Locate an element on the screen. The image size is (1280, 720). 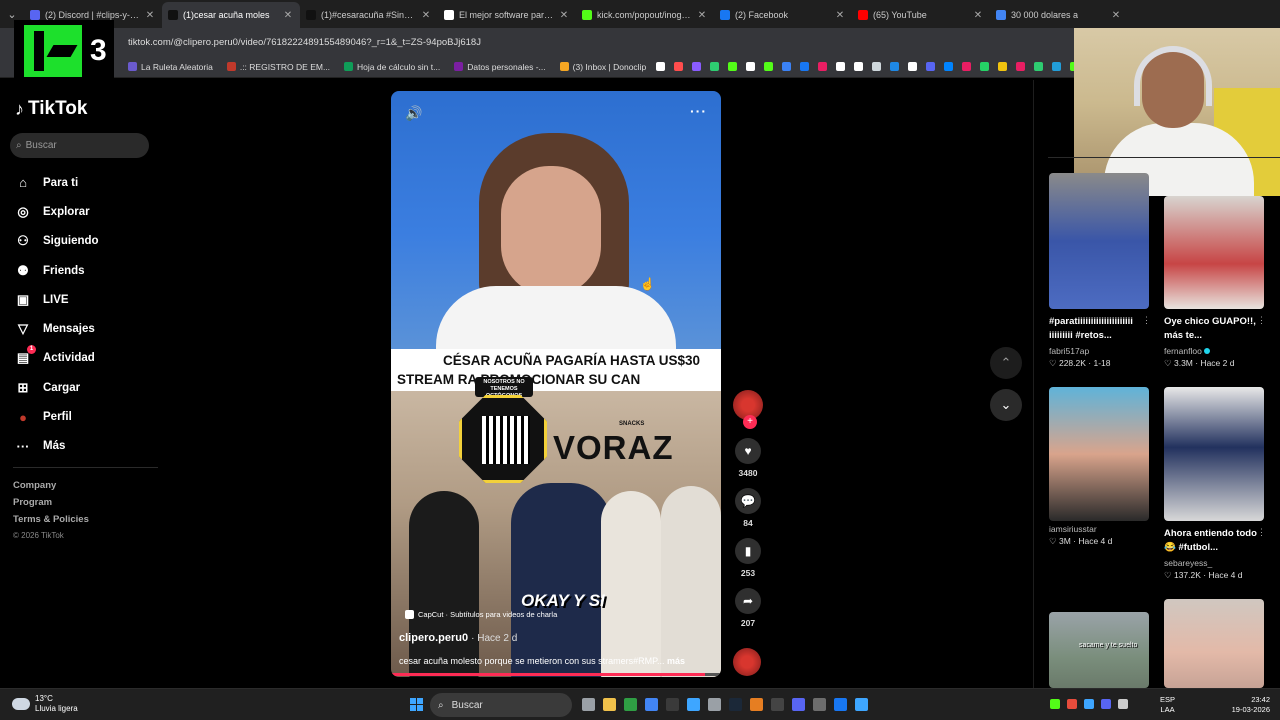
creator-avatar: + is located at coordinates (748, 409).